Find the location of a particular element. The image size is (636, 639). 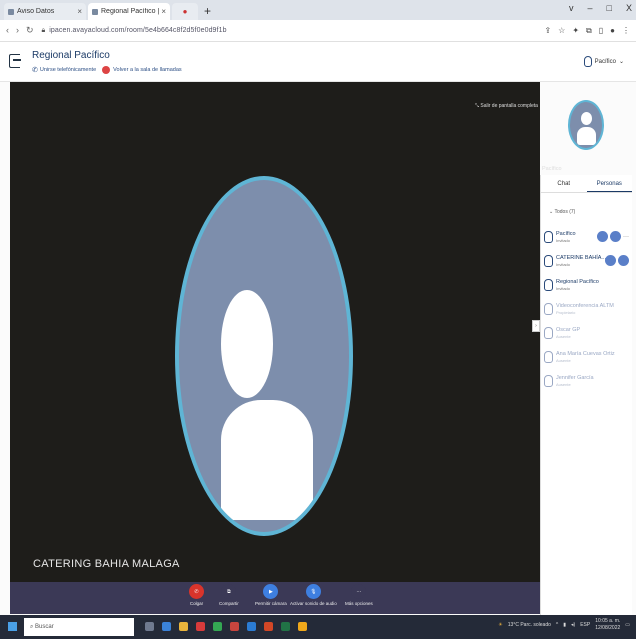

sidebar-icon: ▯ is located at coordinates (601, 31).